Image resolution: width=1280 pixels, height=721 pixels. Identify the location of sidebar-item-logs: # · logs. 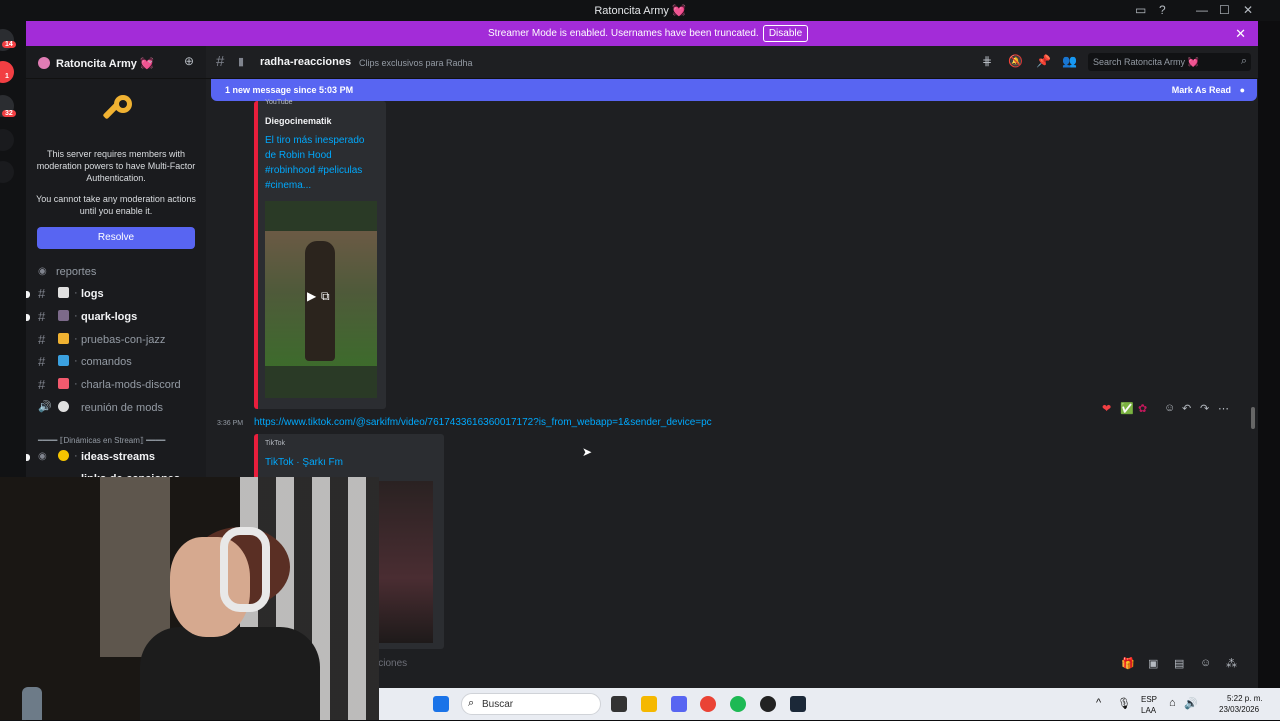
(116, 294).